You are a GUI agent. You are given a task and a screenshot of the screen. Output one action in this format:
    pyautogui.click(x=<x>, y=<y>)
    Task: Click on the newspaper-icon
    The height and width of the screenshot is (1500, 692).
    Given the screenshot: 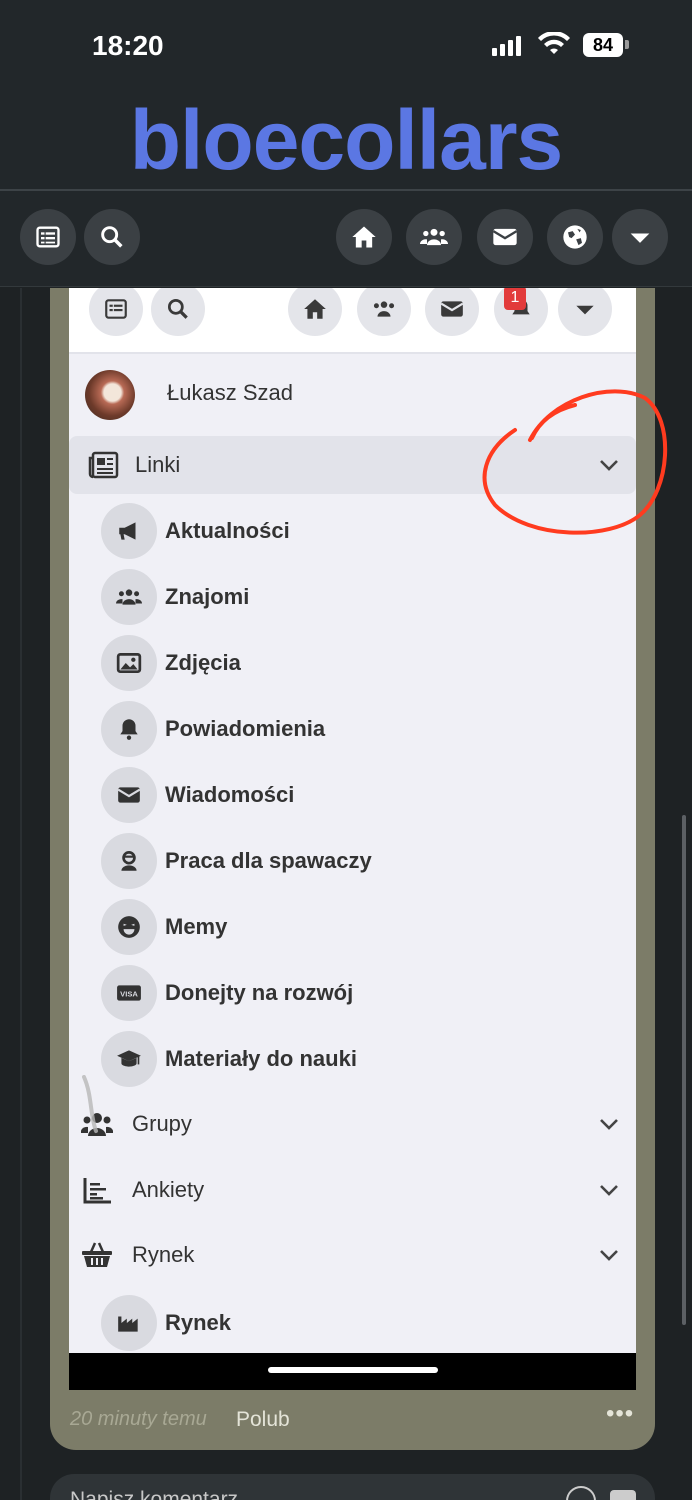 What is the action you would take?
    pyautogui.click(x=103, y=465)
    